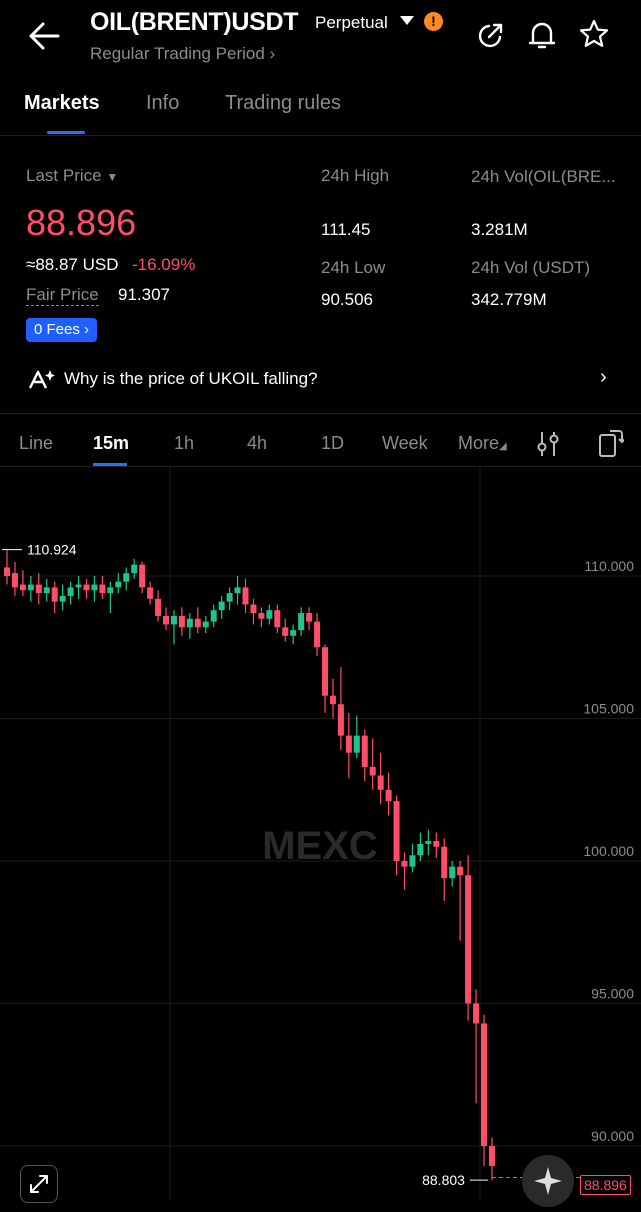  Describe the element at coordinates (162, 103) in the screenshot. I see `tab-info: Info` at that location.